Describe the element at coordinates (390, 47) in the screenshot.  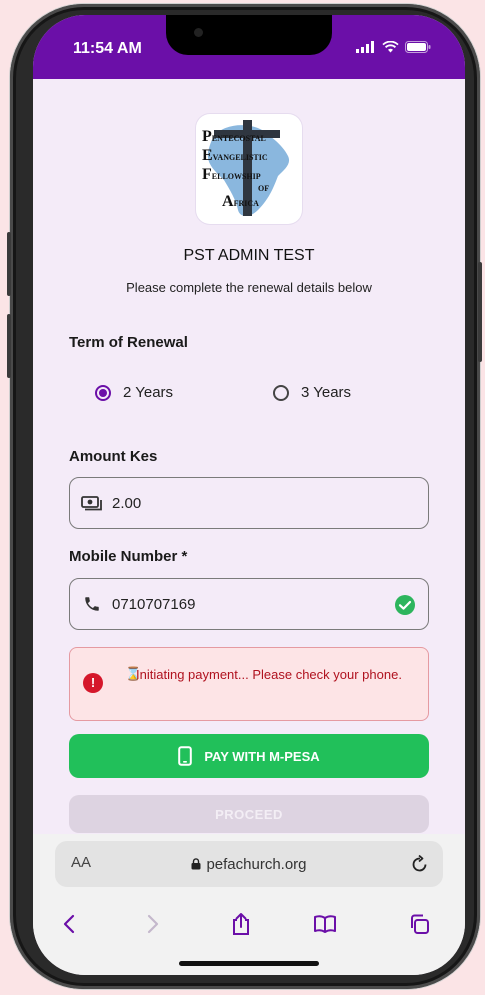
I see `wifi-icon` at that location.